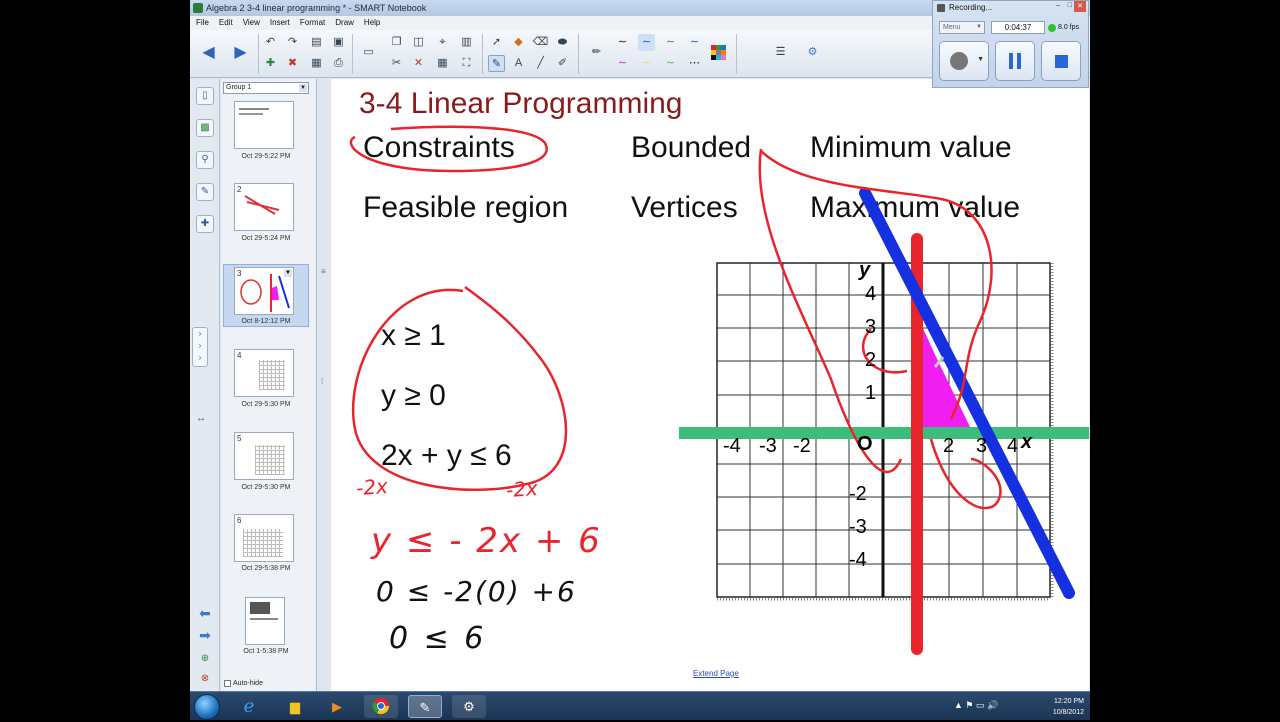 The image size is (1280, 722). What do you see at coordinates (1068, 712) in the screenshot?
I see `clock-date: 10/8/2012` at bounding box center [1068, 712].